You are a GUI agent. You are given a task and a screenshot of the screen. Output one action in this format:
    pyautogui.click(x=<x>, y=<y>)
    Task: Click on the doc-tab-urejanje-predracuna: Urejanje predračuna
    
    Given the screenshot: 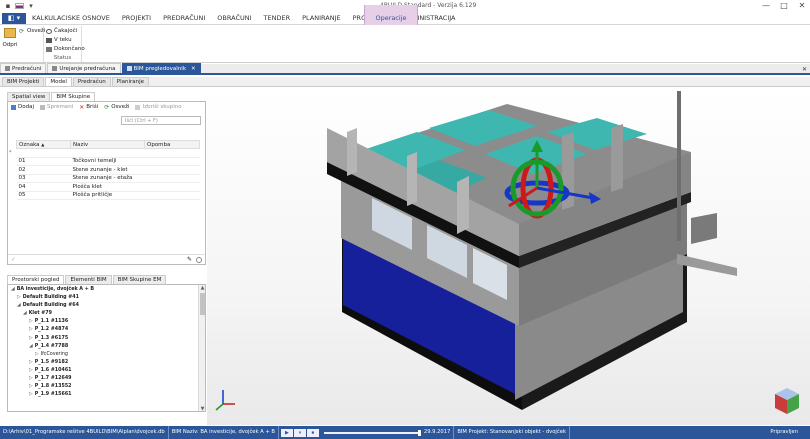 What is the action you would take?
    pyautogui.click(x=84, y=68)
    